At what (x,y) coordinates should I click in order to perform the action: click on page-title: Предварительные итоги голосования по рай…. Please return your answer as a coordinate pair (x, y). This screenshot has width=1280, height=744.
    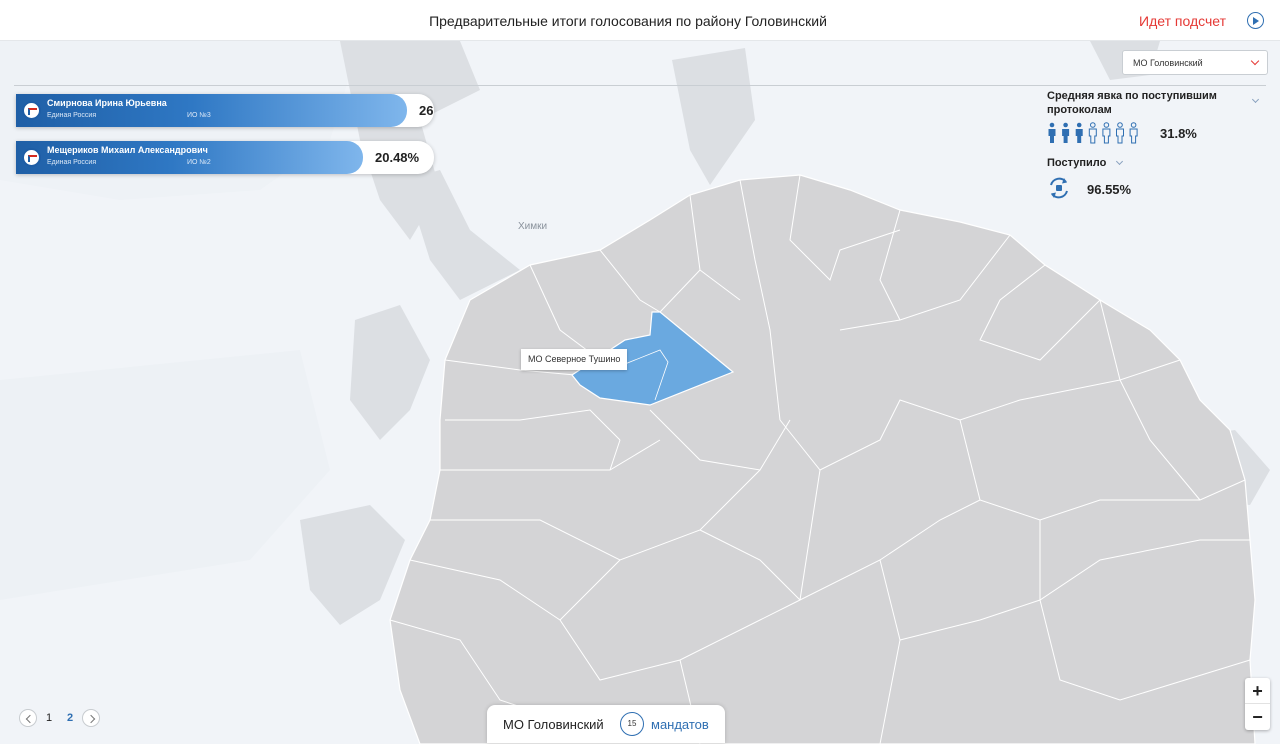
    Looking at the image, I should click on (628, 21).